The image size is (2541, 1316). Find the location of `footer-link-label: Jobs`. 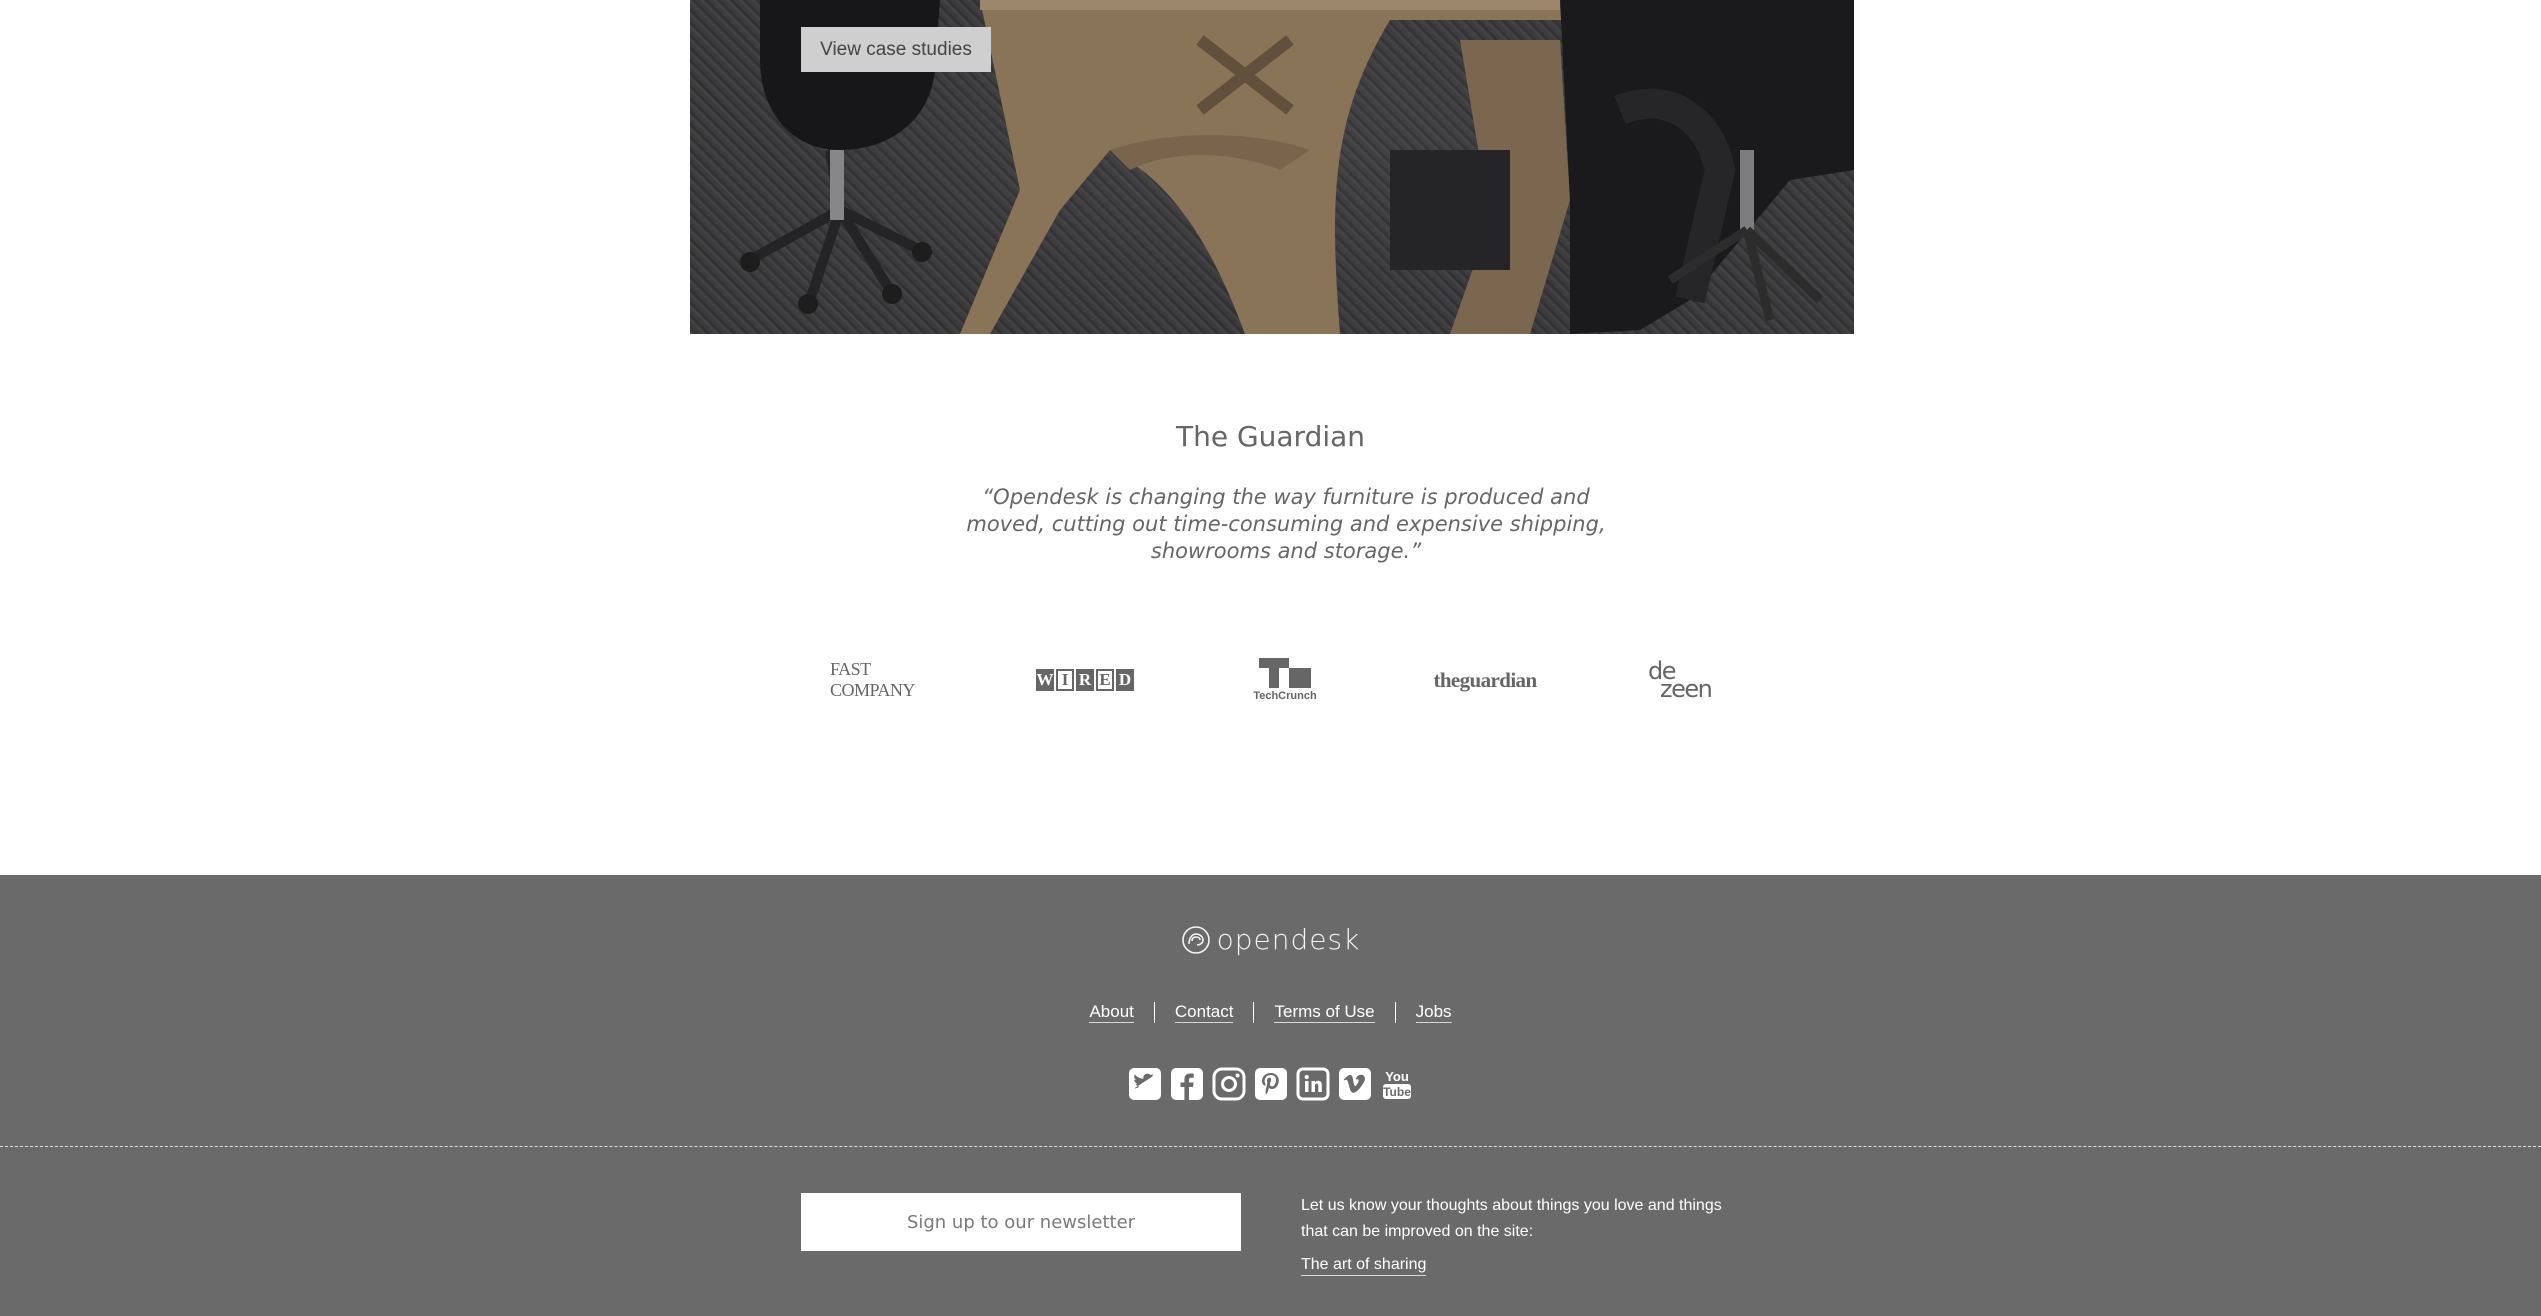

footer-link-label: Jobs is located at coordinates (1433, 1012).